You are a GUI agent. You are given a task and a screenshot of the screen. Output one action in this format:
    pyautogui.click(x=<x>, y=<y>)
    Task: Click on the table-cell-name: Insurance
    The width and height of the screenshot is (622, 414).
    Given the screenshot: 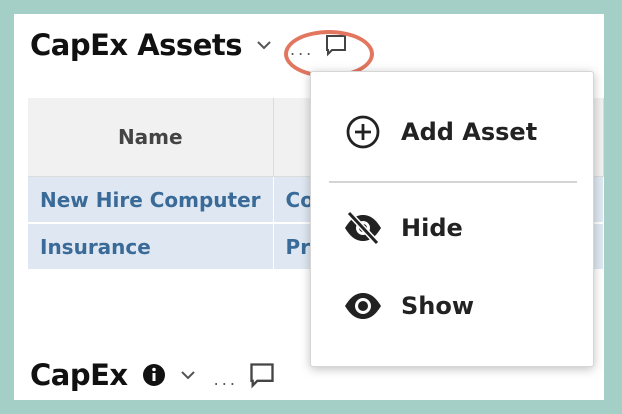 What is the action you would take?
    pyautogui.click(x=151, y=247)
    